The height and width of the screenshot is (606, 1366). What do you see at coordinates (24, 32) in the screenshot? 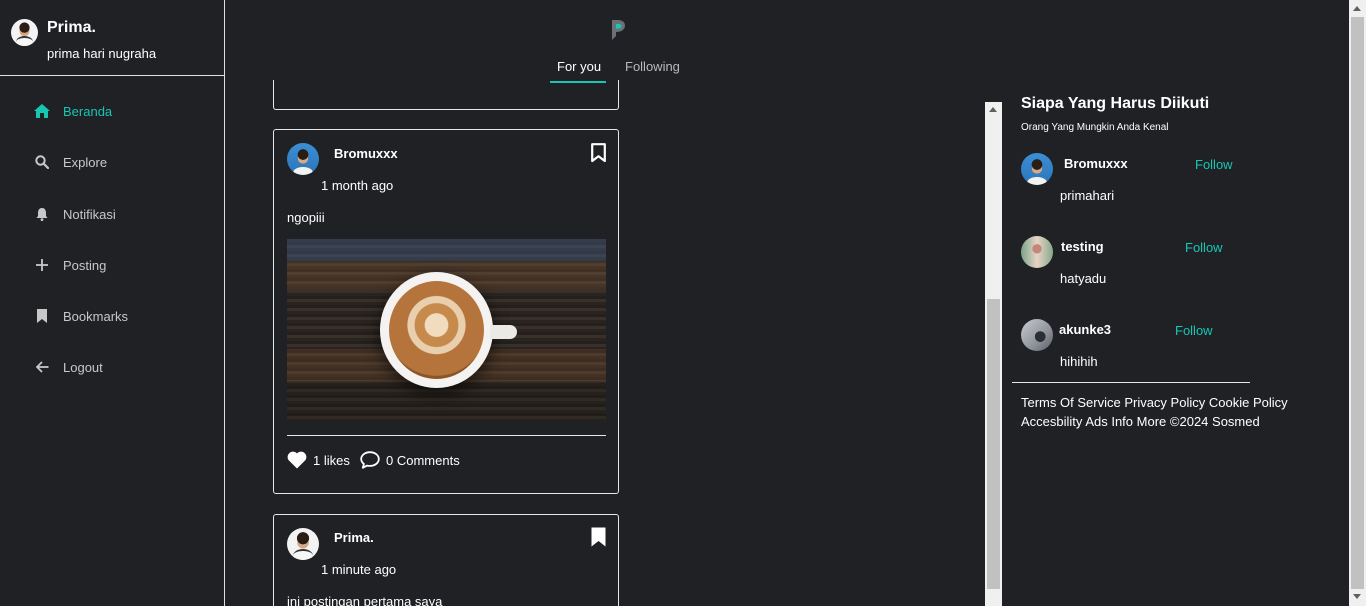
I see `avatar` at bounding box center [24, 32].